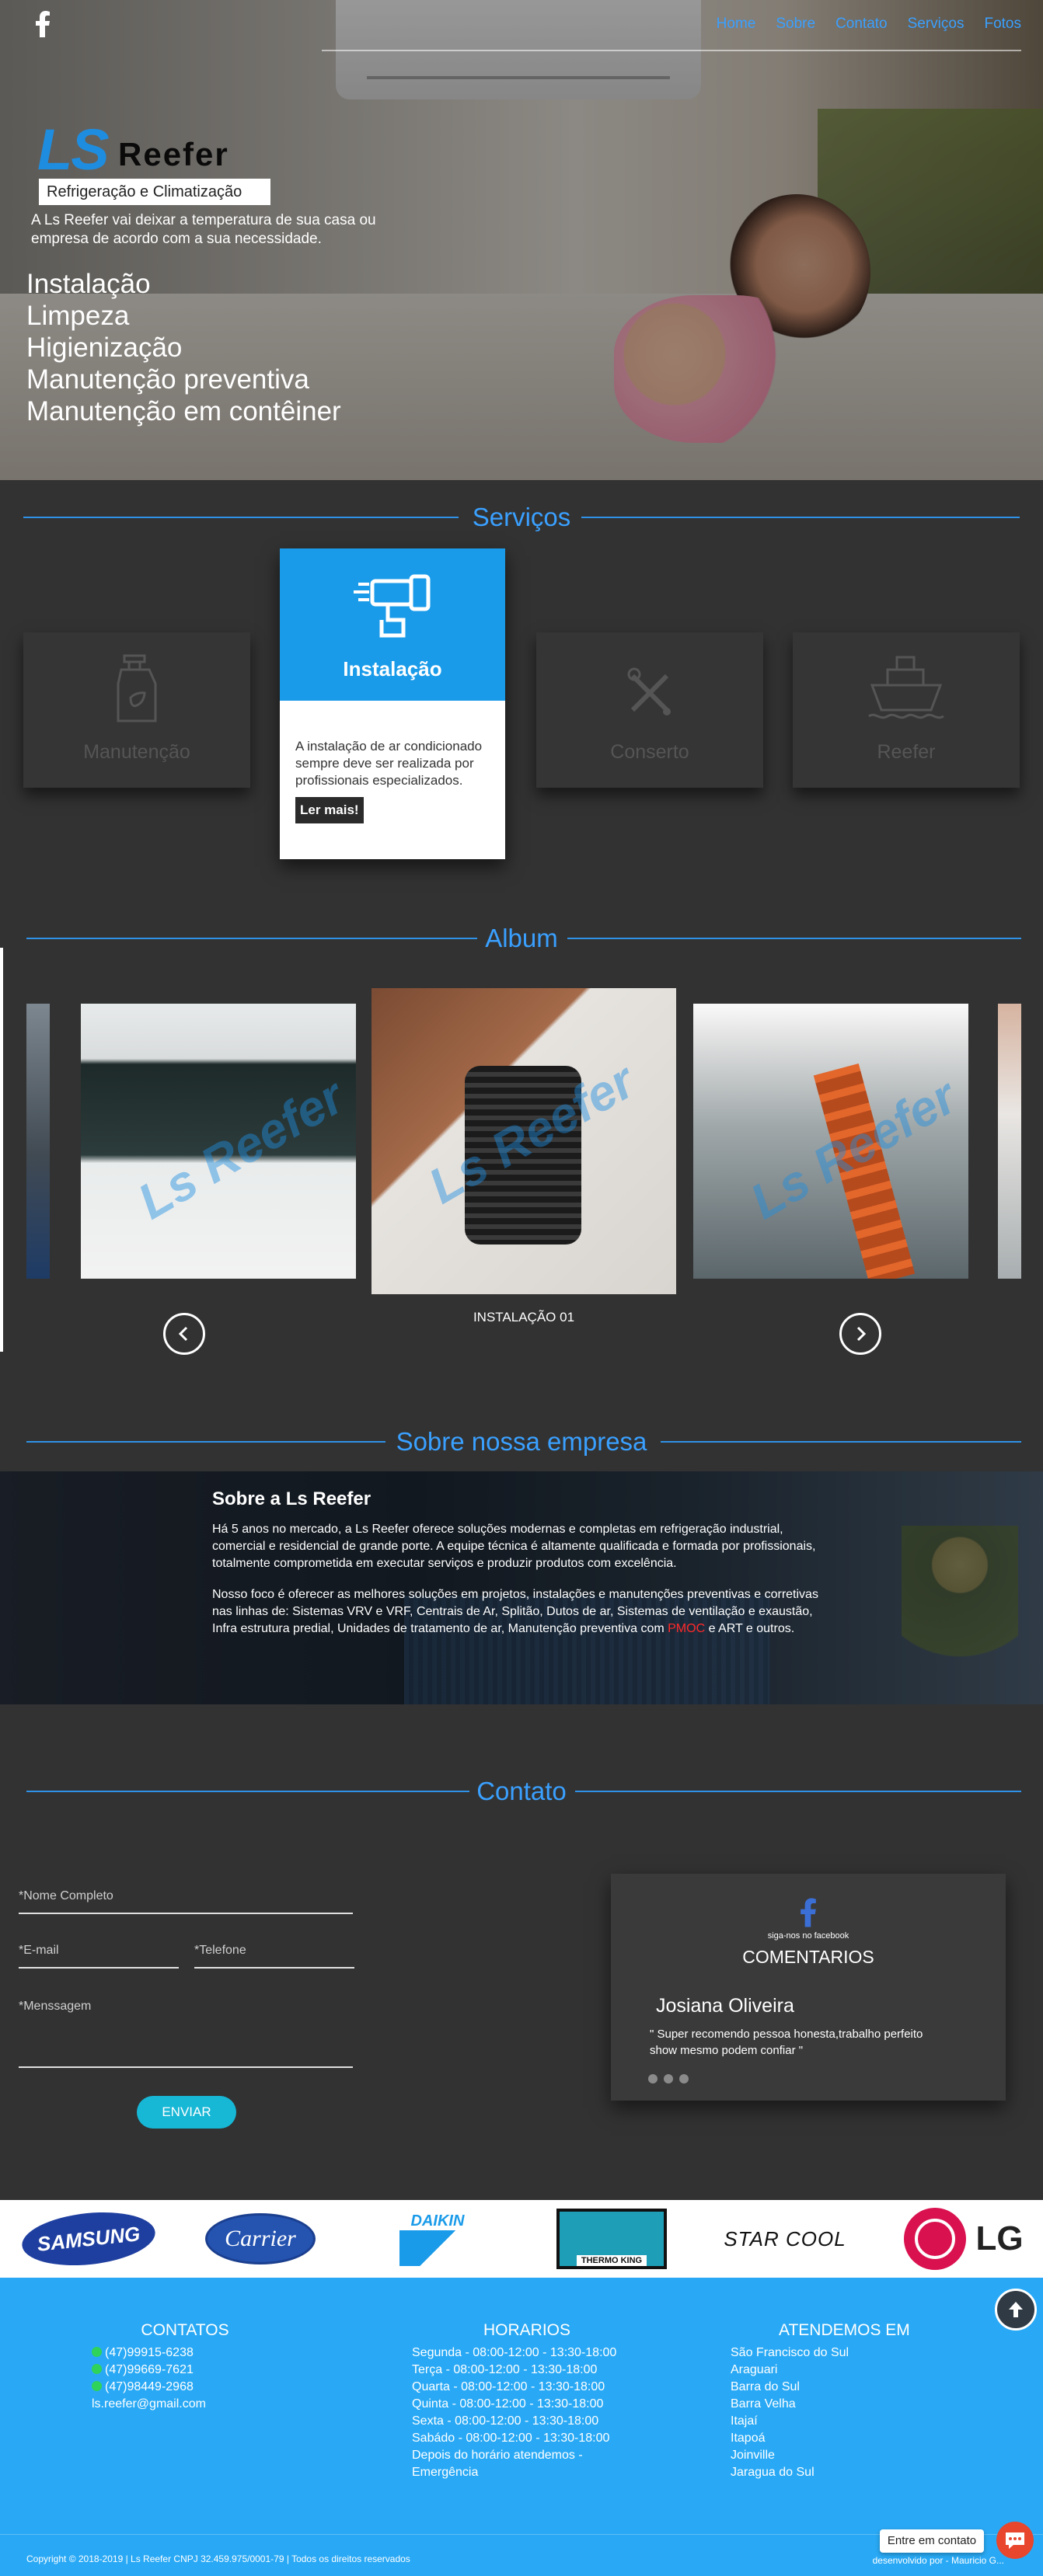  I want to click on email-field: *E-mail, so click(99, 1956).